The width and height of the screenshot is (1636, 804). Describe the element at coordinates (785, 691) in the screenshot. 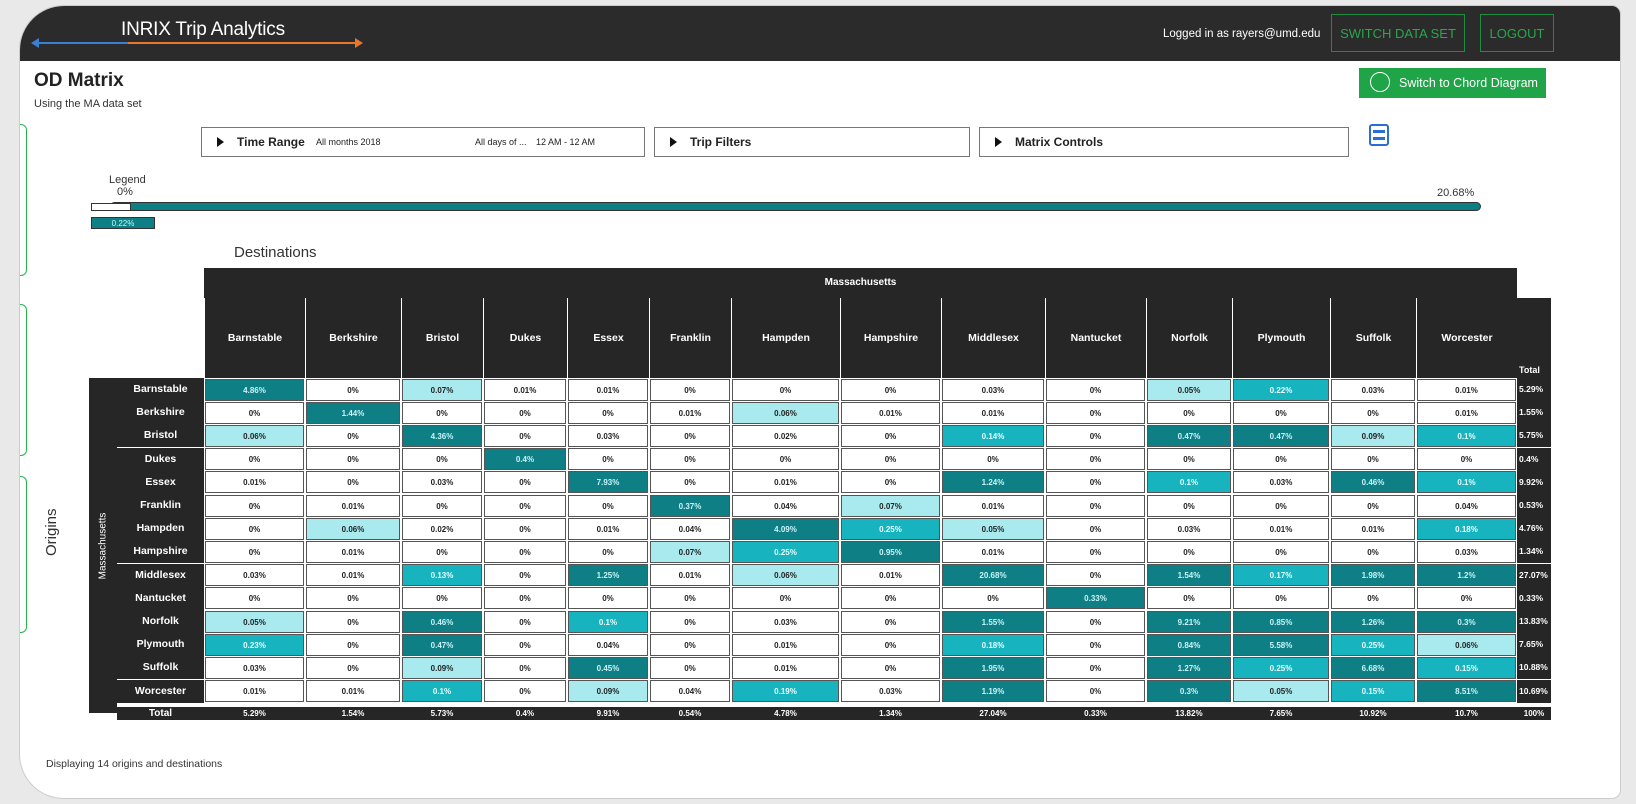

I see `matrix-cell: 0.19%` at that location.